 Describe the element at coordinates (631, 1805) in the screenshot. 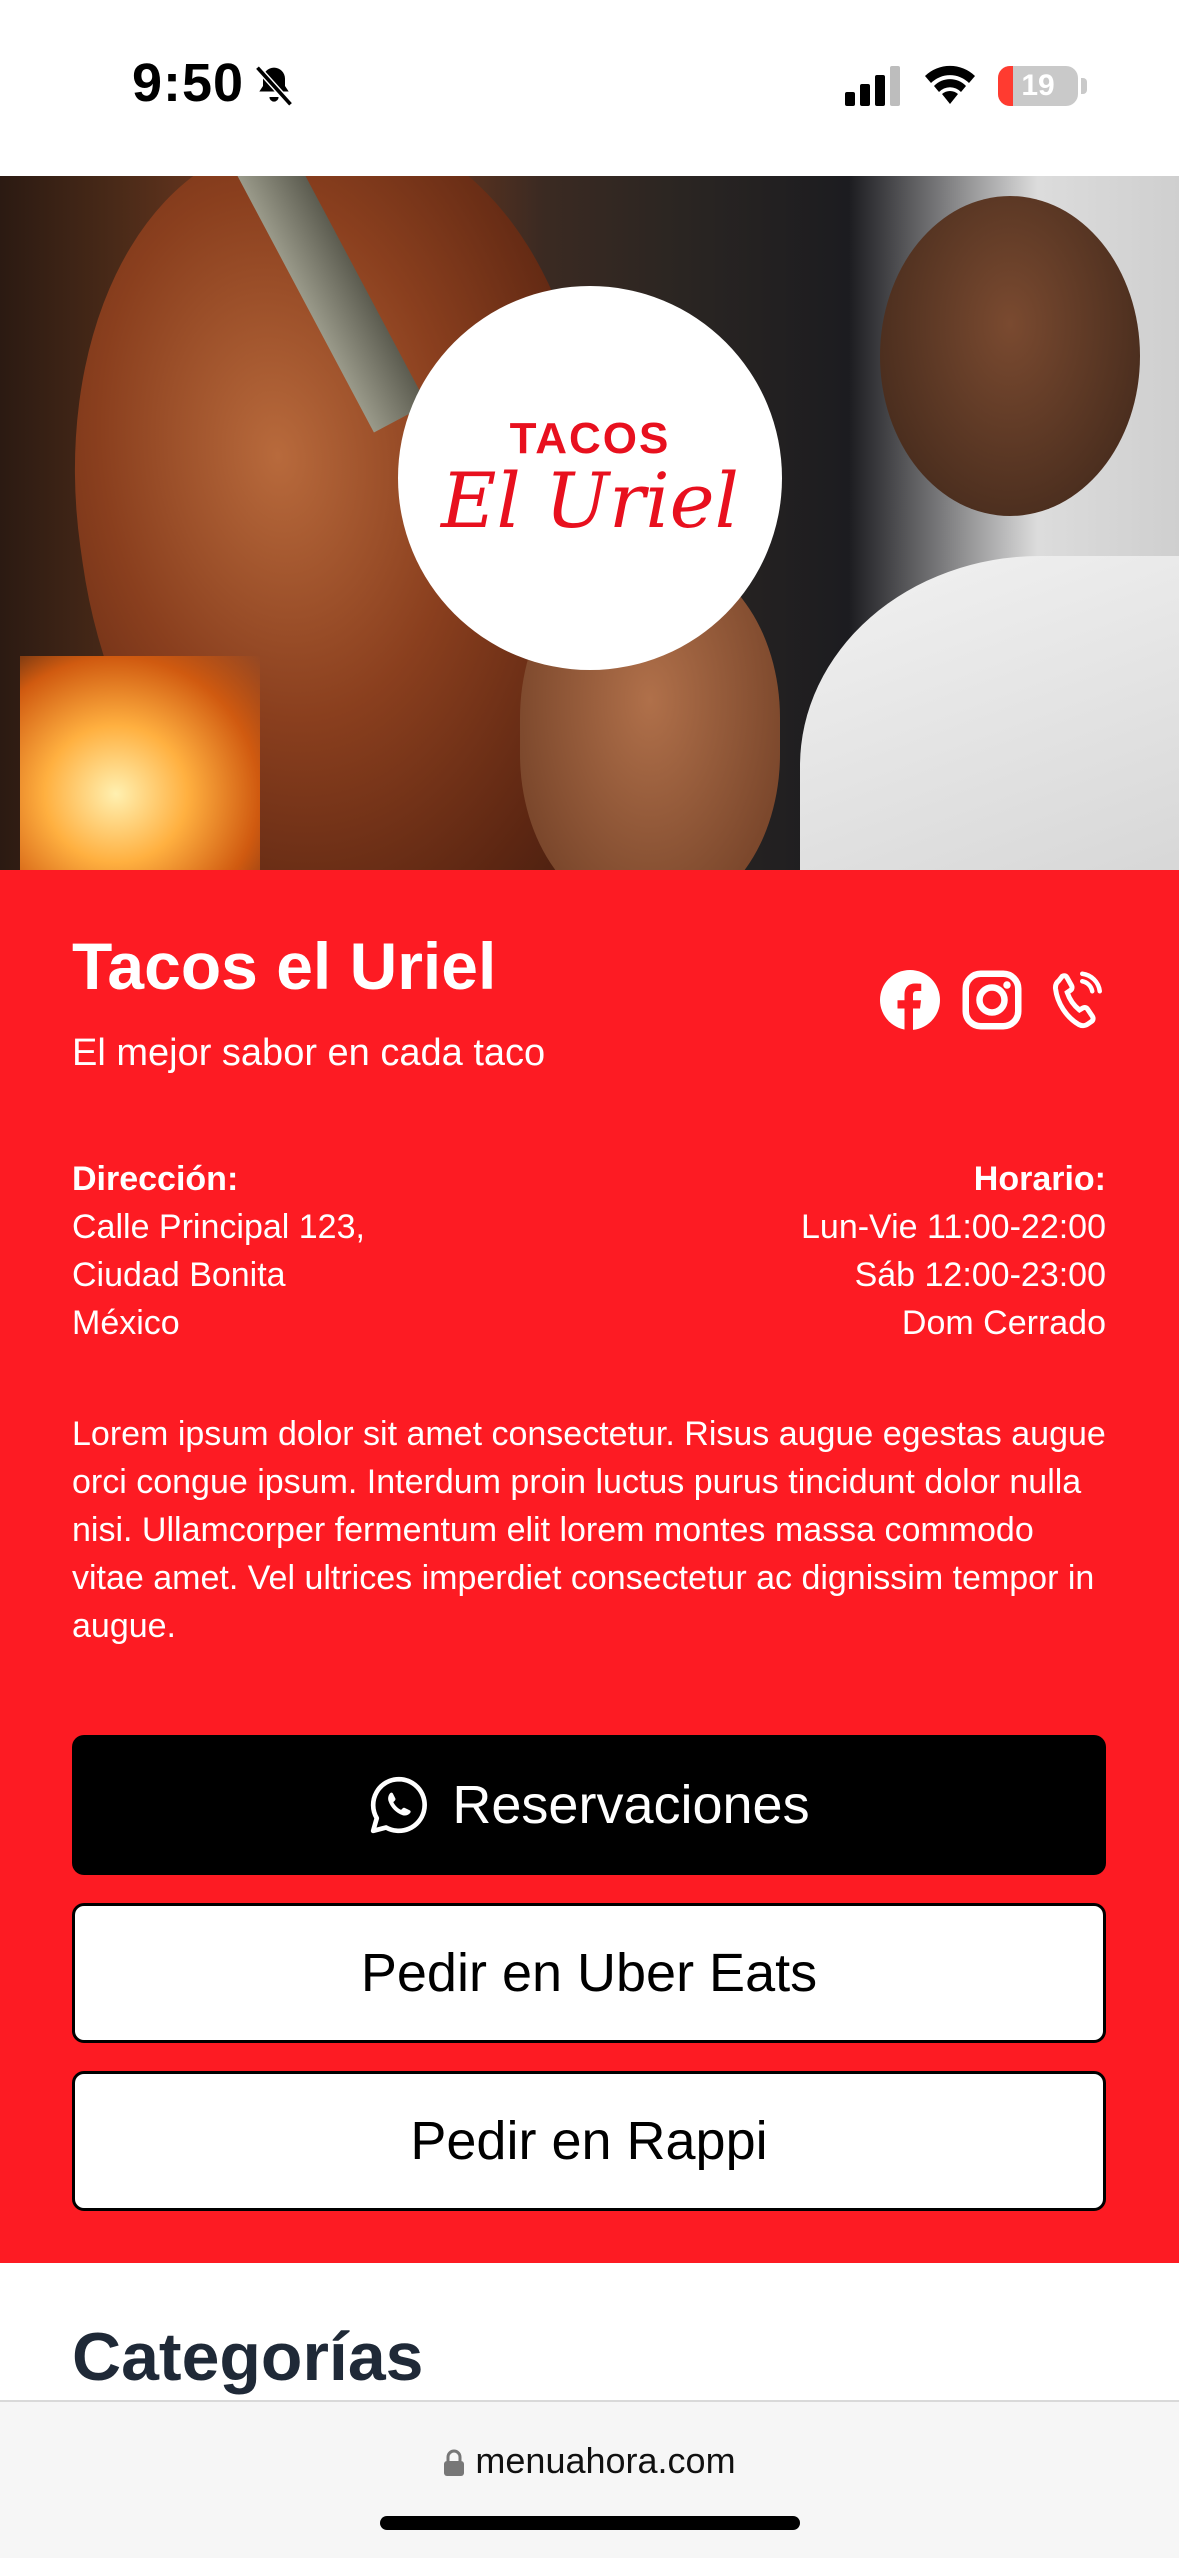

I see `reservations-button-label: Reservaciones` at that location.